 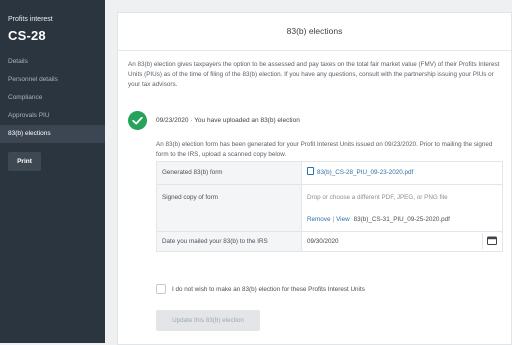 What do you see at coordinates (52, 80) in the screenshot?
I see `sidebar-item-personnel-details: Personnel details` at bounding box center [52, 80].